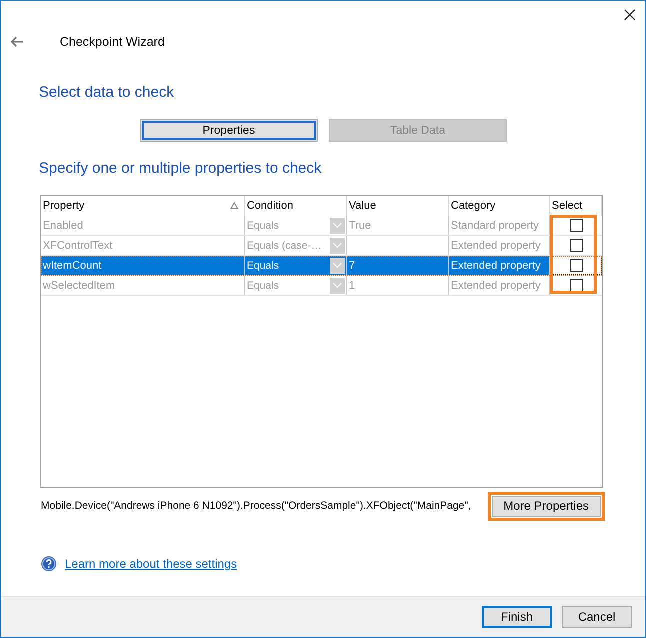 The image size is (646, 638). What do you see at coordinates (107, 93) in the screenshot?
I see `section-heading: Select data to check` at bounding box center [107, 93].